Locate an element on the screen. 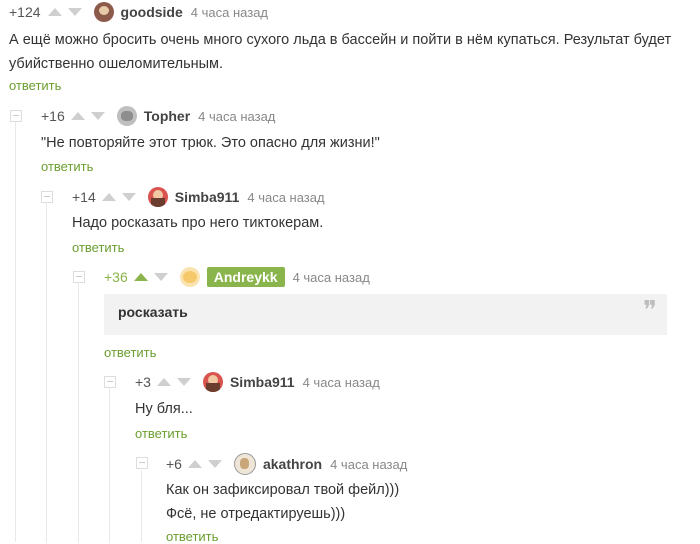 The image size is (700, 544). comment-text-line: Надо росказать про него тиктокерам. is located at coordinates (198, 223).